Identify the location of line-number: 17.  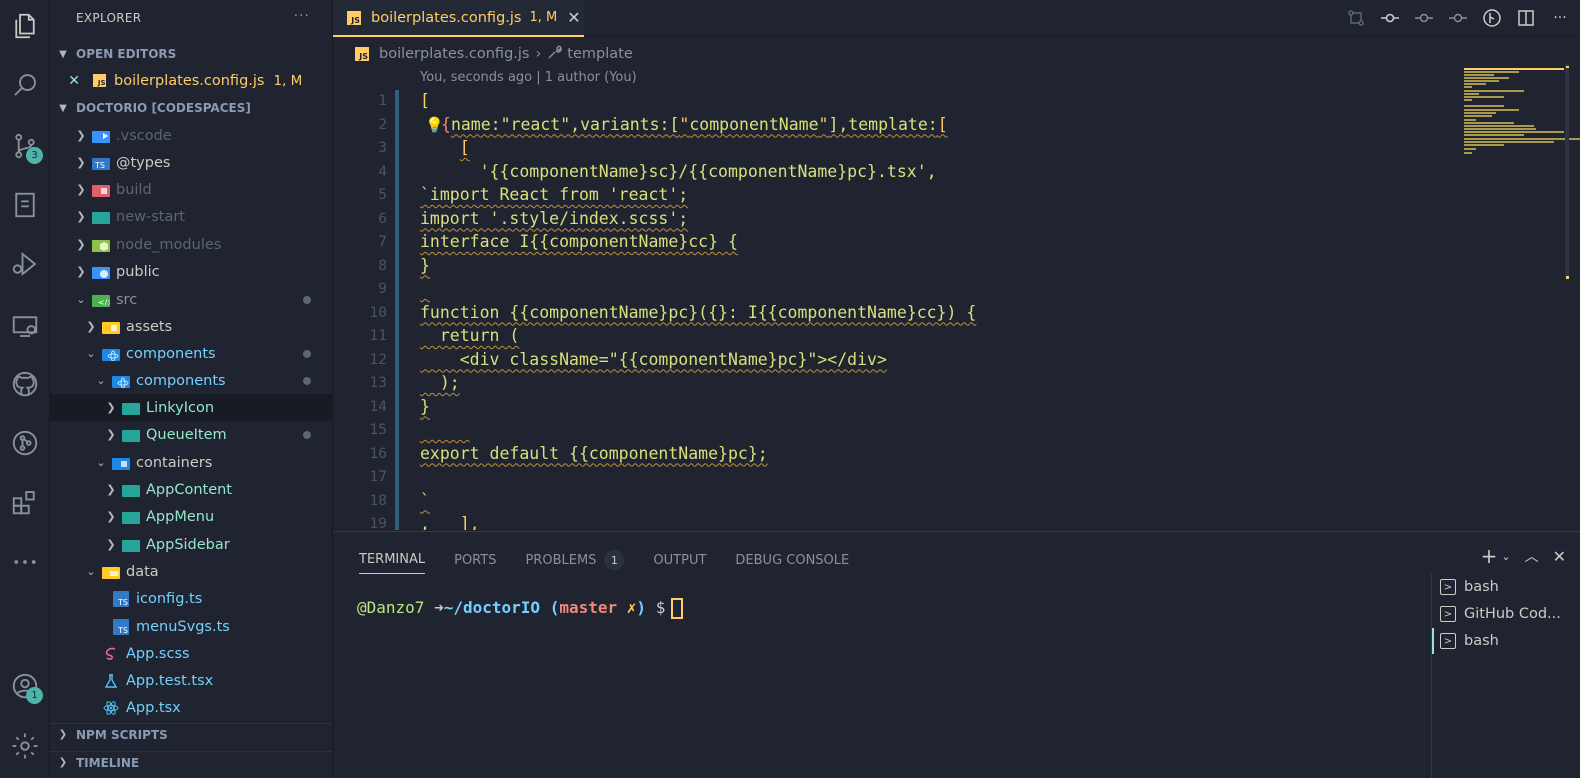
(378, 477).